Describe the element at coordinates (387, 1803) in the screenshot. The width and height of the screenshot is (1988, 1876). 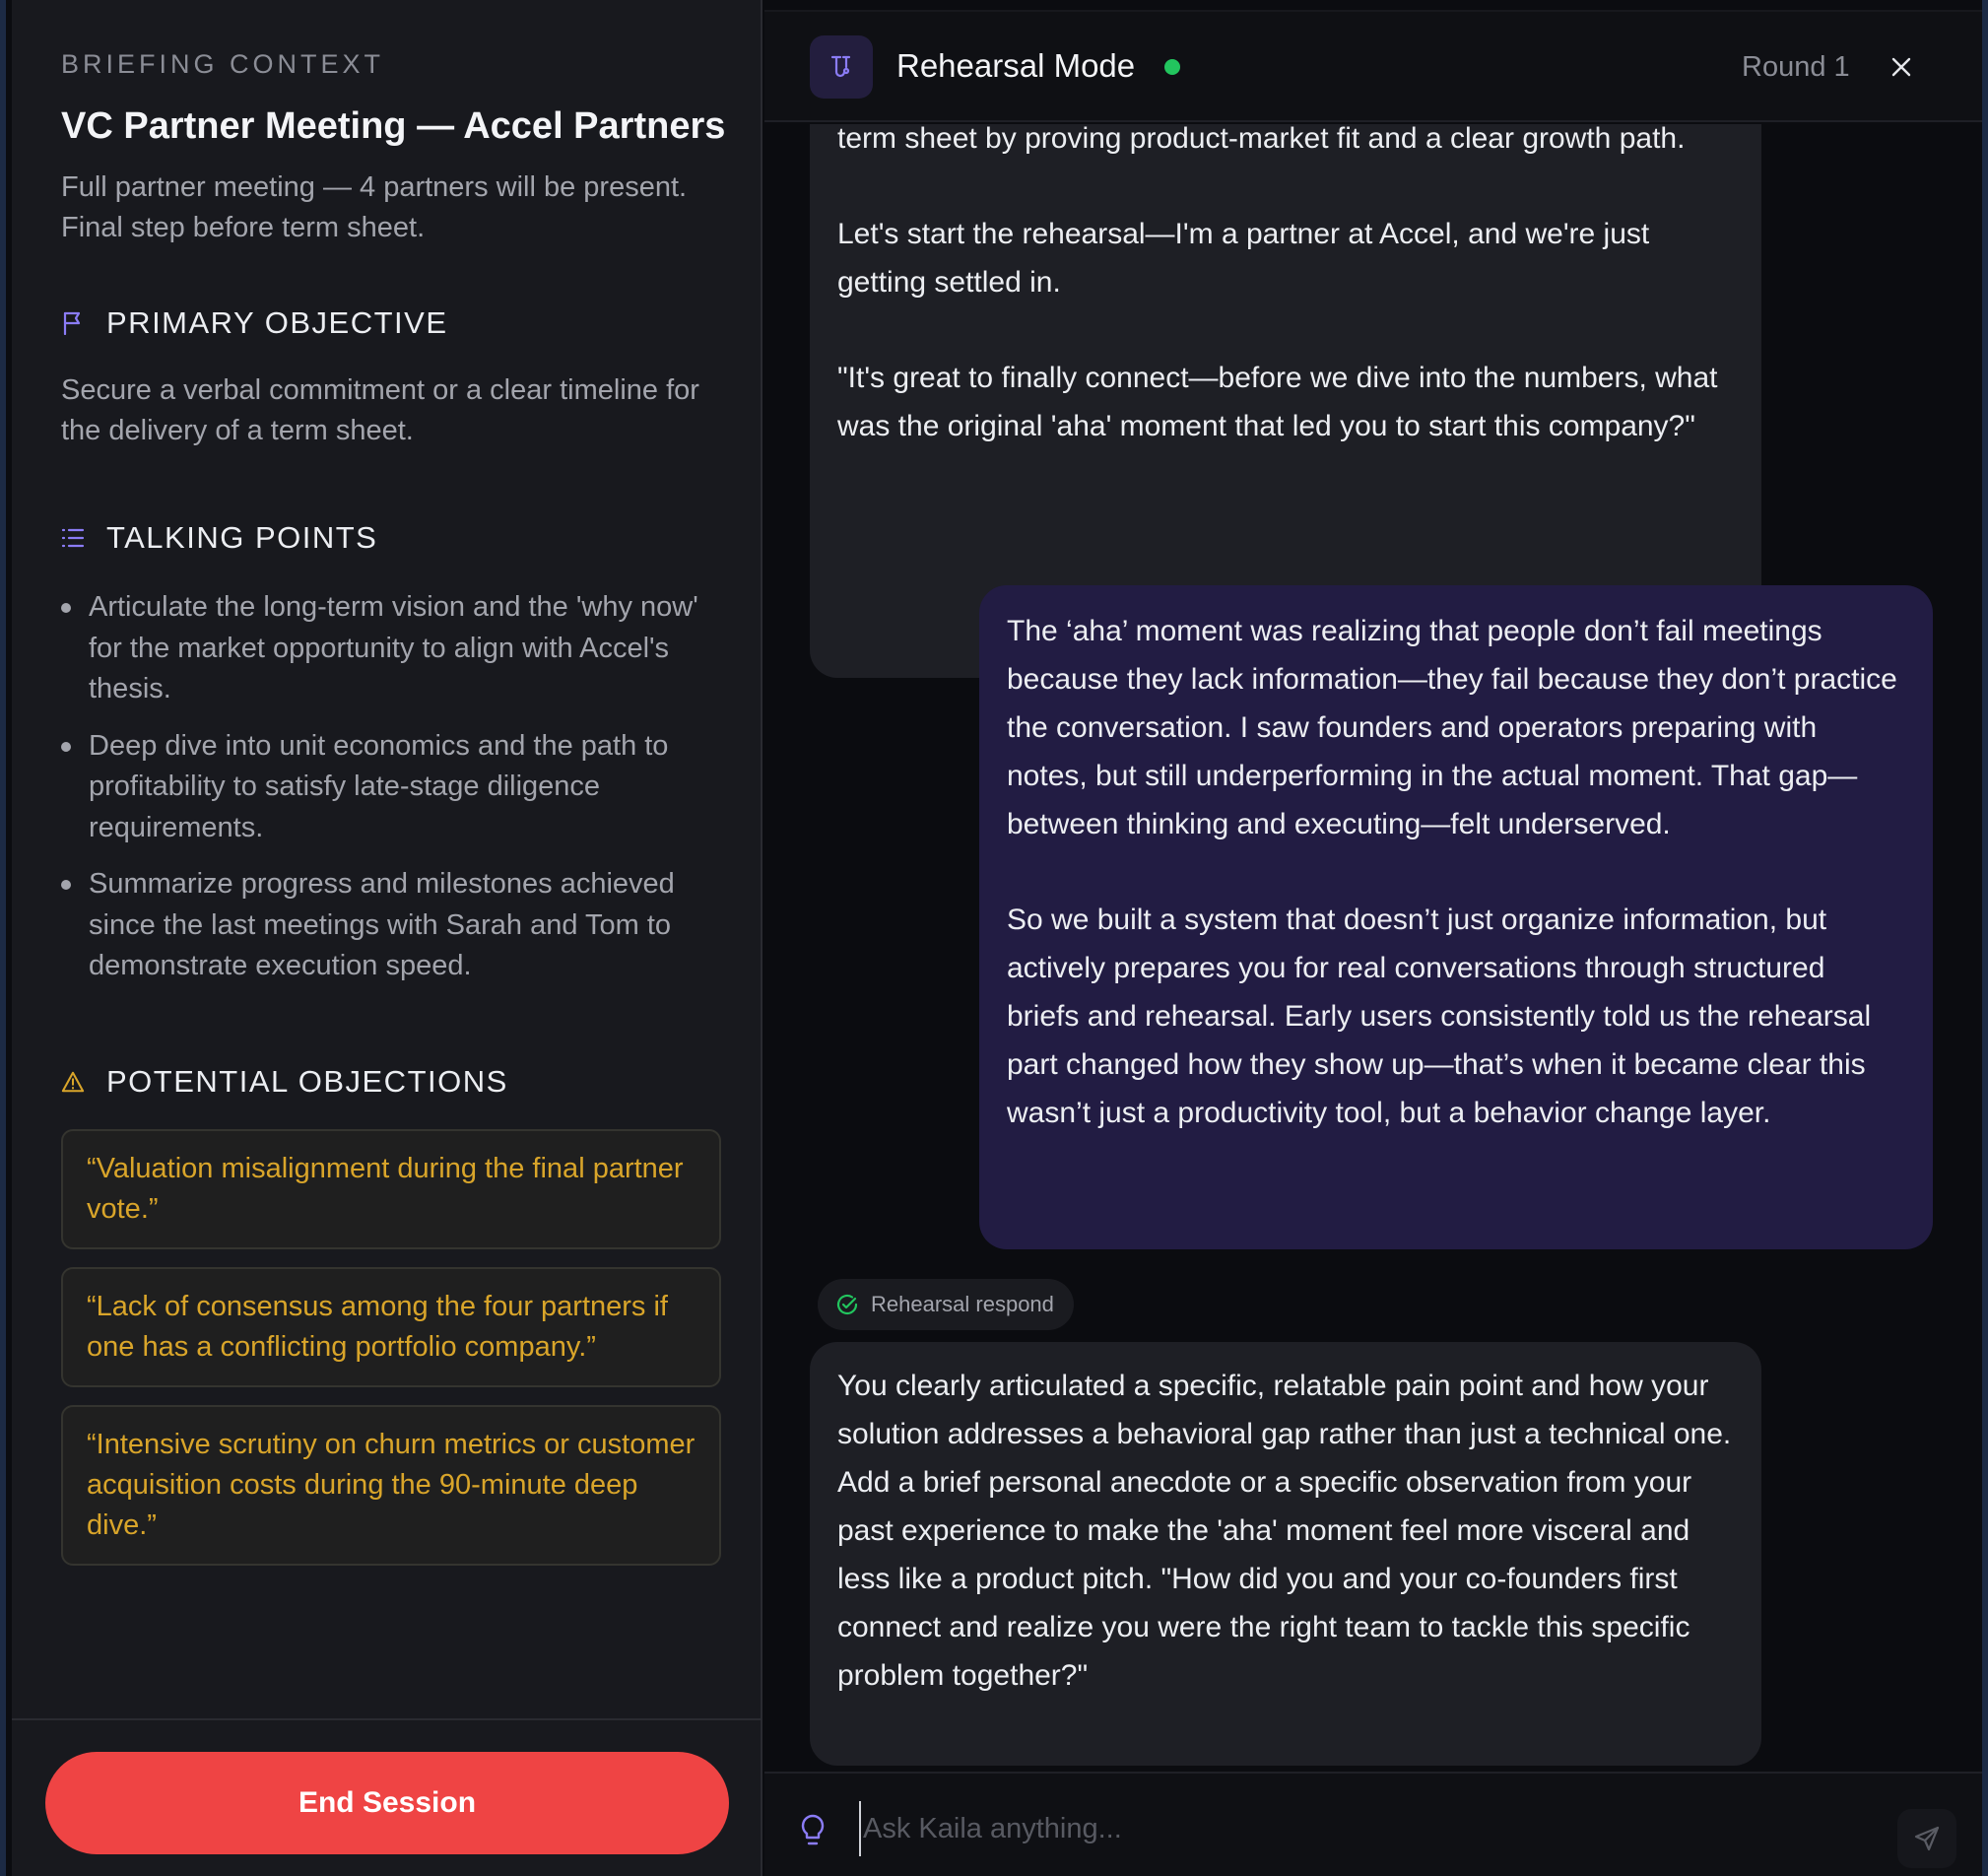
I see `end-session-button: End Session` at that location.